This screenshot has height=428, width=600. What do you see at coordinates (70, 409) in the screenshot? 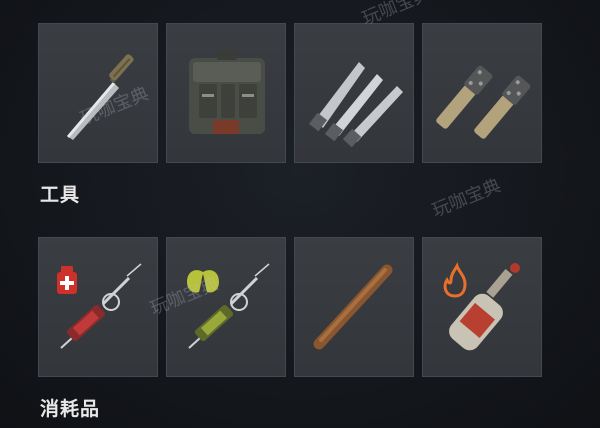
I see `section-label-consumables: 消耗品` at bounding box center [70, 409].